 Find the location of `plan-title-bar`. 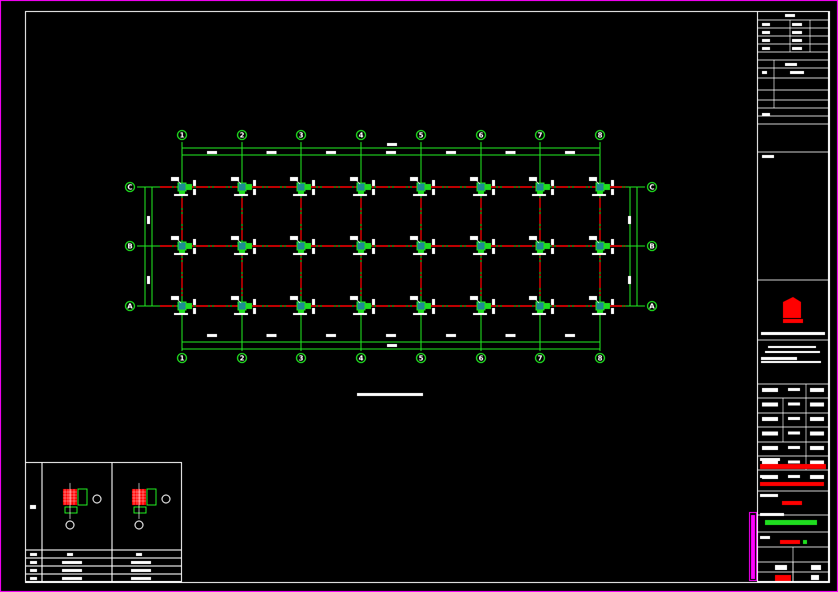

plan-title-bar is located at coordinates (390, 394).